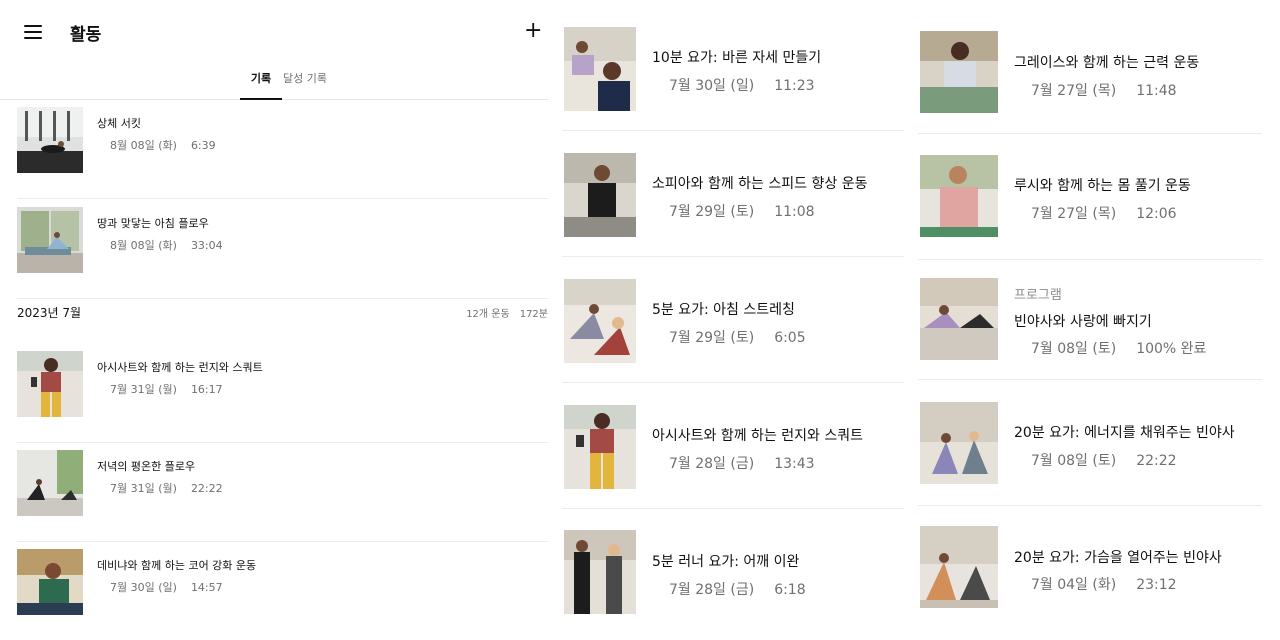 The height and width of the screenshot is (640, 1280). I want to click on tab-bar: 기록 달성 기록, so click(274, 83).